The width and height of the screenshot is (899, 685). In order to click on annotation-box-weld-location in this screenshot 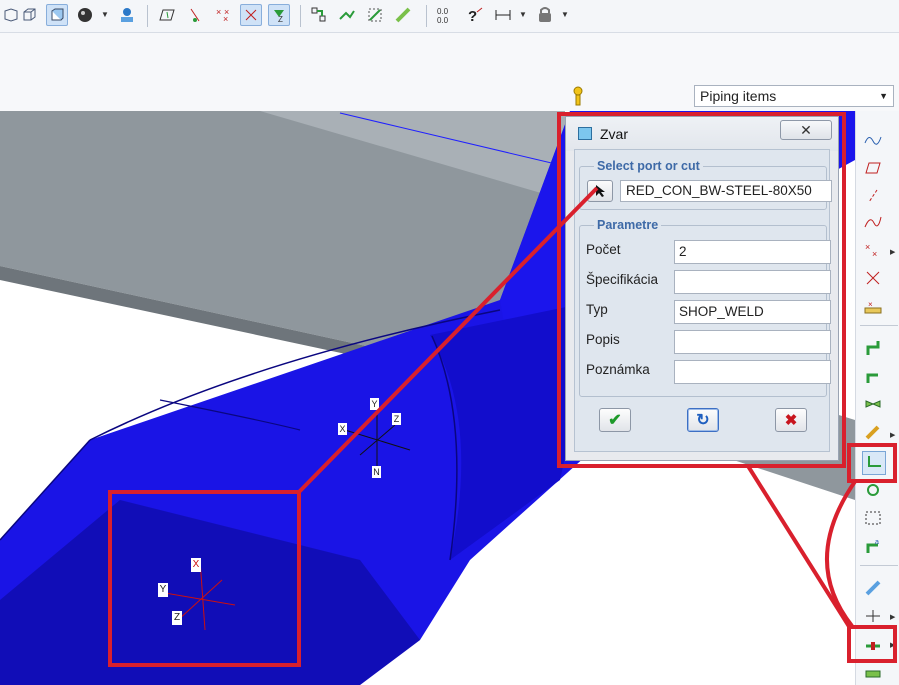, I will do `click(204, 578)`.